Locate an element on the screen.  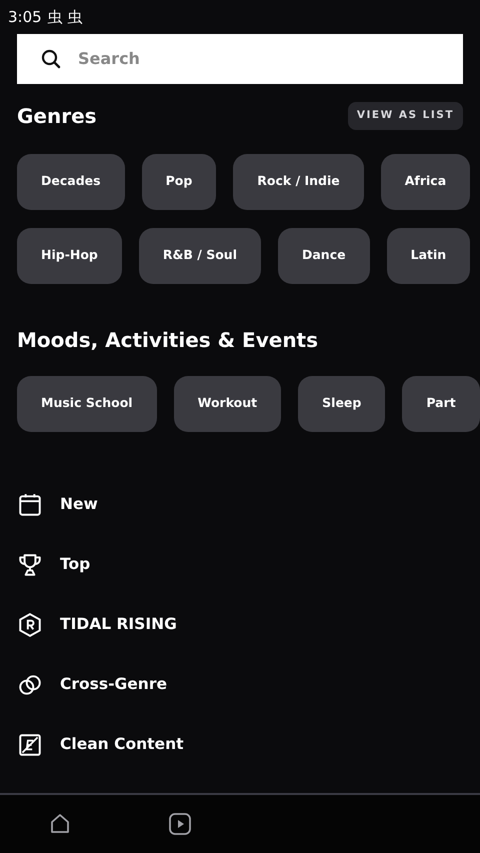
notification-icons: 虫 虫 is located at coordinates (65, 17).